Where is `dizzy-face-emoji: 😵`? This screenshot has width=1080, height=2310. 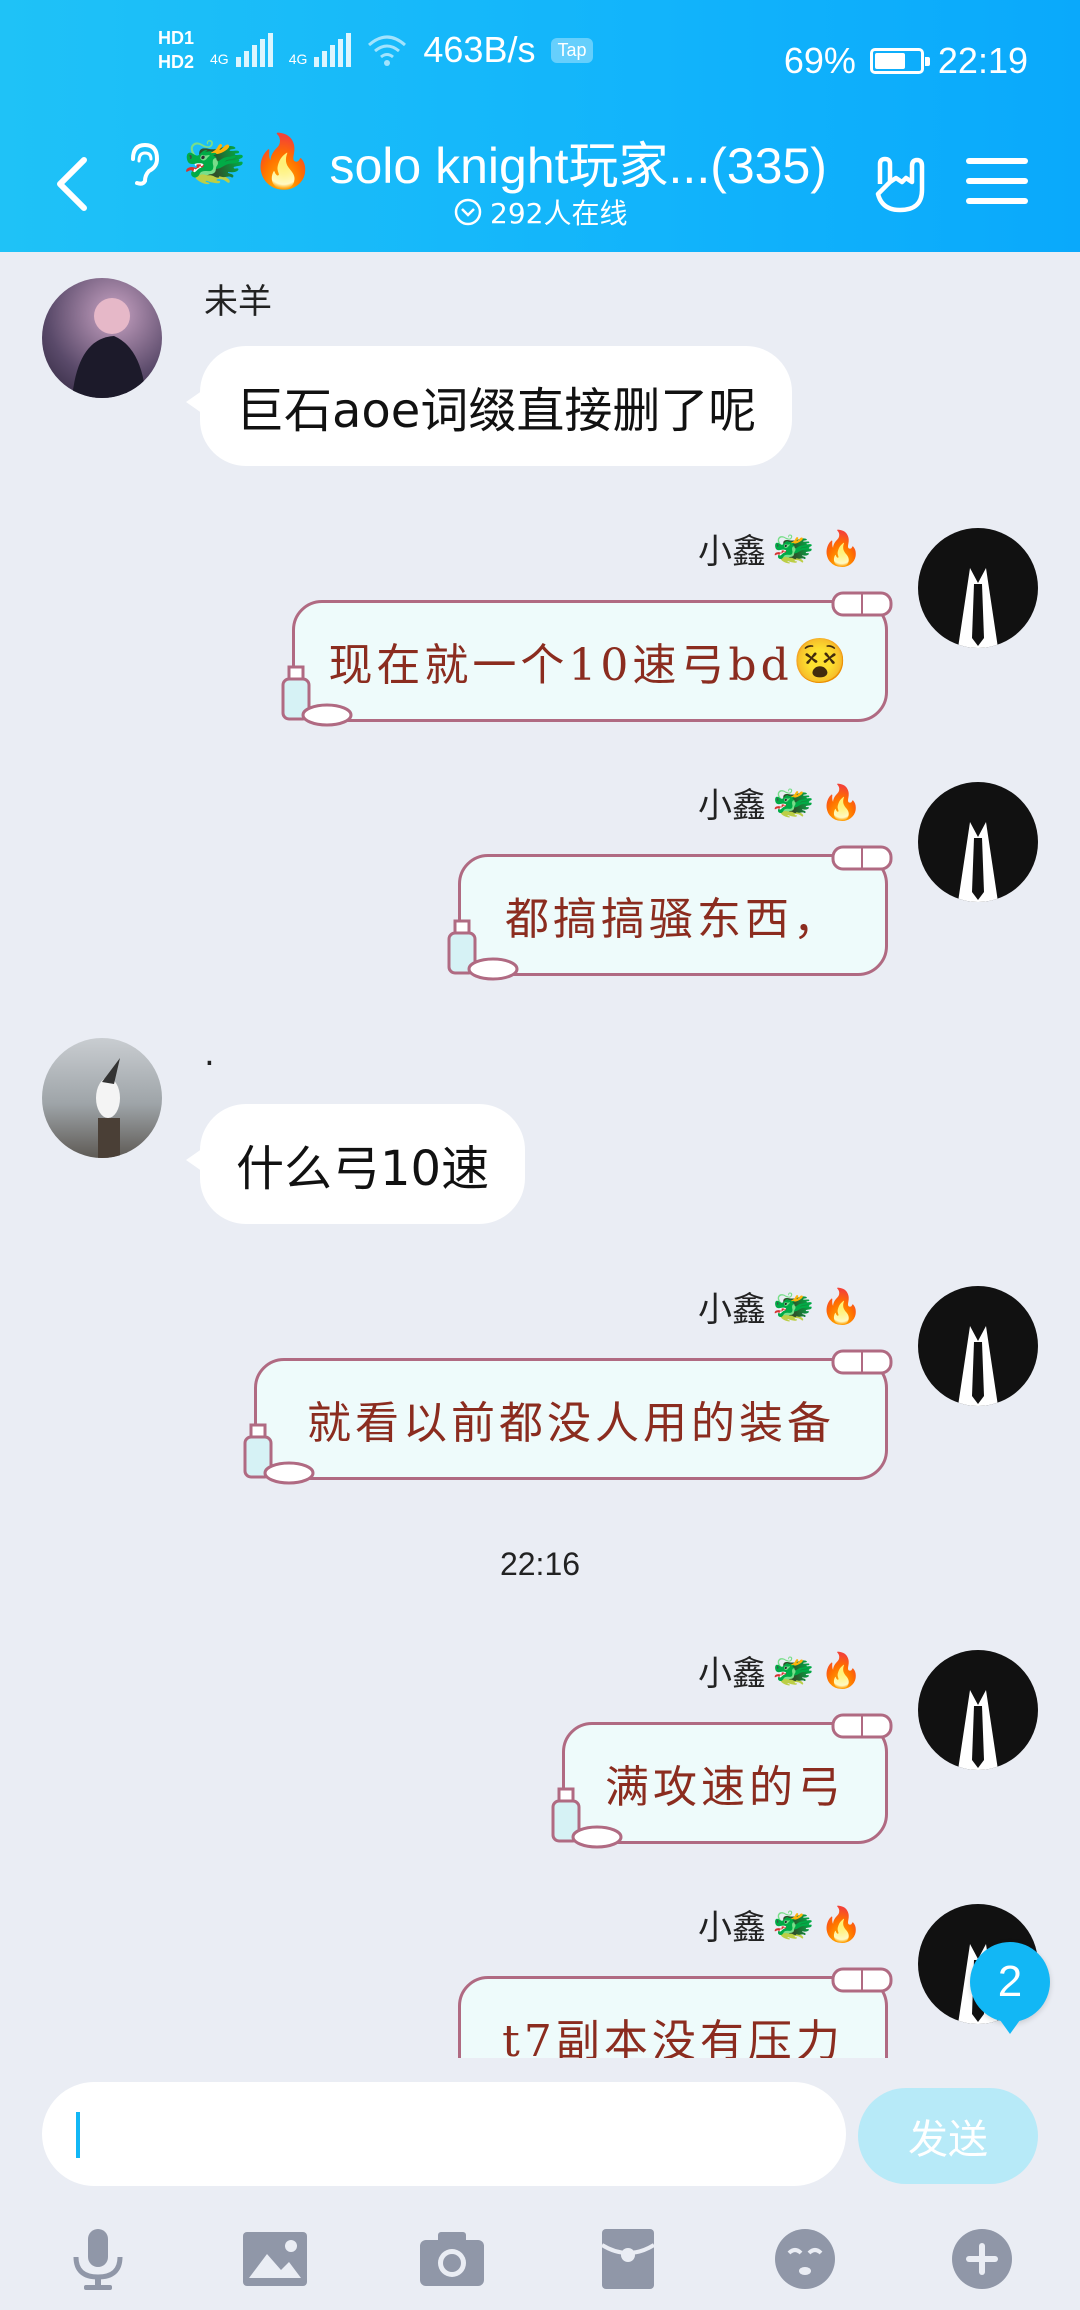 dizzy-face-emoji: 😵 is located at coordinates (822, 661).